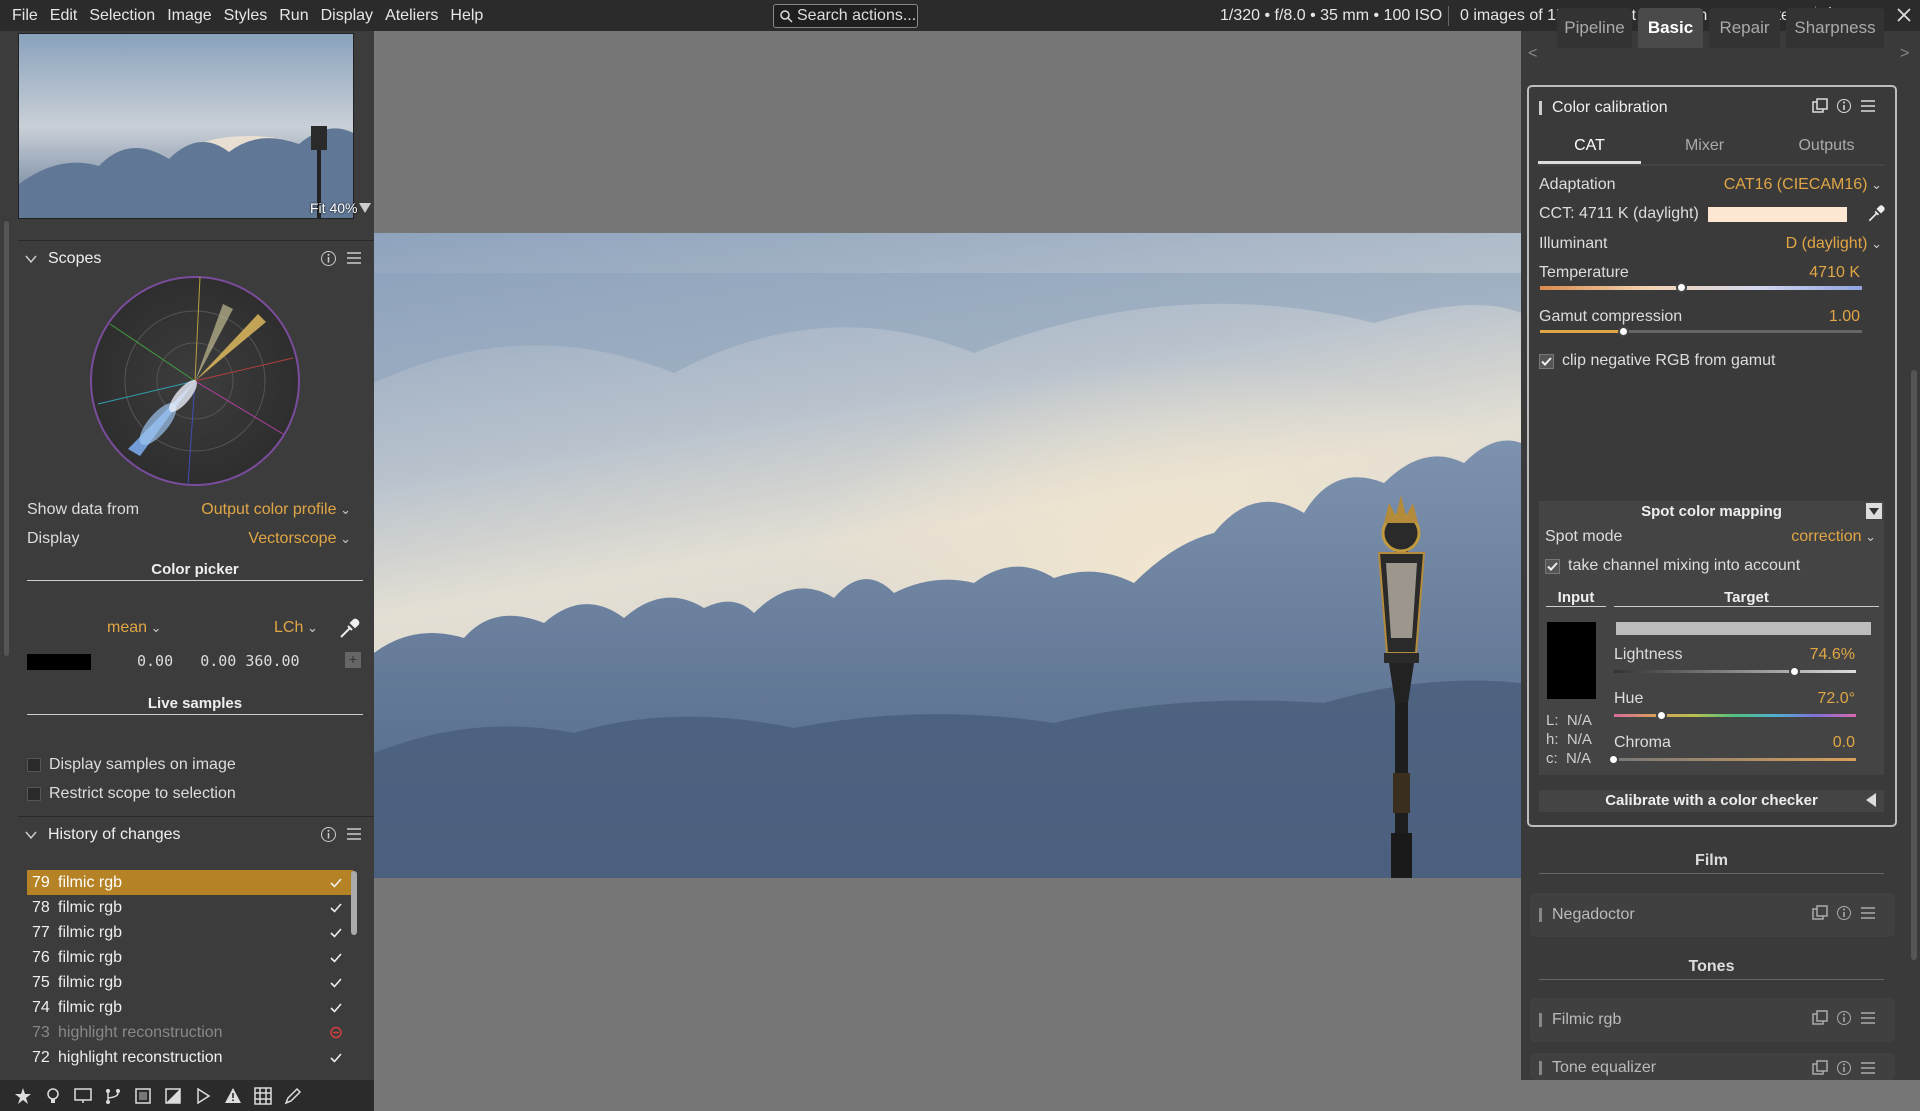 The image size is (1920, 1111). What do you see at coordinates (53, 1095) in the screenshot?
I see `tool-bulb` at bounding box center [53, 1095].